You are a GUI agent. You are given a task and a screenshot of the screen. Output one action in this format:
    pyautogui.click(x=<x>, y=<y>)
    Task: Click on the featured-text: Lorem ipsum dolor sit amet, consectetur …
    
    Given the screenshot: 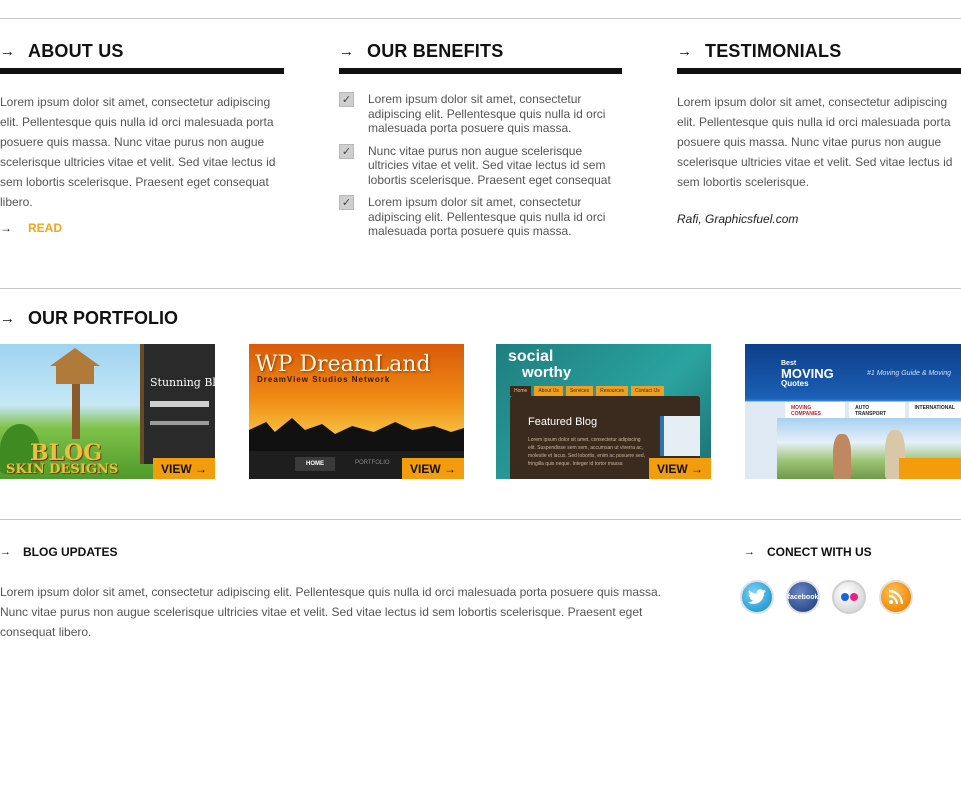 What is the action you would take?
    pyautogui.click(x=587, y=452)
    